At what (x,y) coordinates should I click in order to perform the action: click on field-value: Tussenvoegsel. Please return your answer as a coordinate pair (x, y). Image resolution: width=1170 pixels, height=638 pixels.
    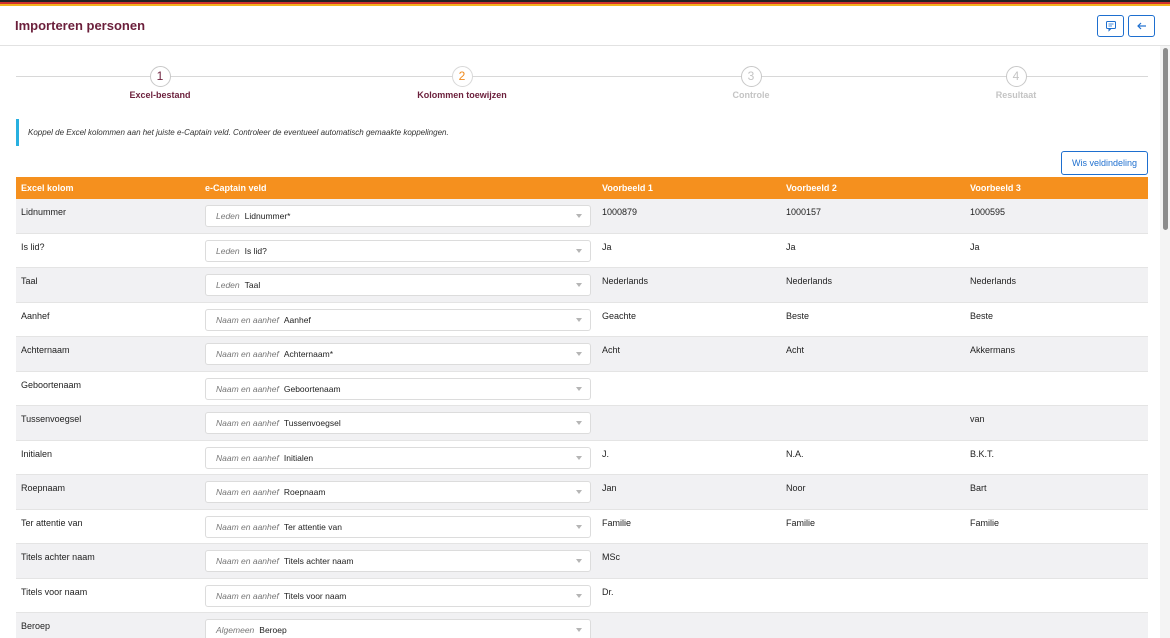
    Looking at the image, I should click on (312, 423).